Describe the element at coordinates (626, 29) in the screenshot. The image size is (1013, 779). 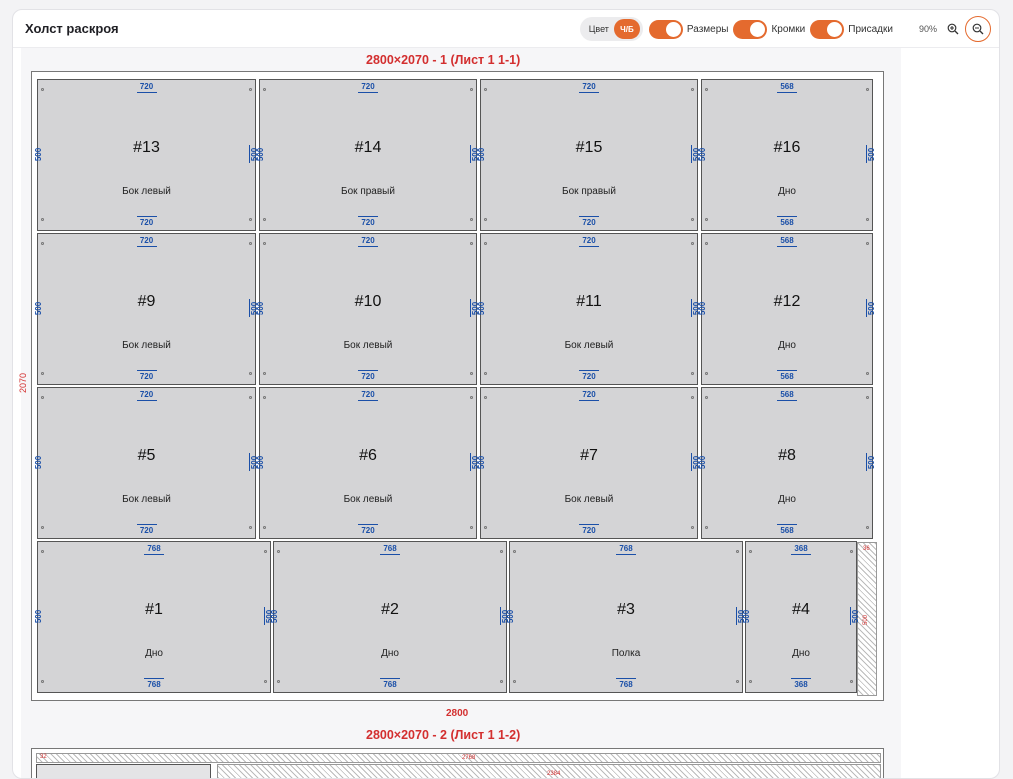
I see `bw-mode-button: Ч/Б` at that location.